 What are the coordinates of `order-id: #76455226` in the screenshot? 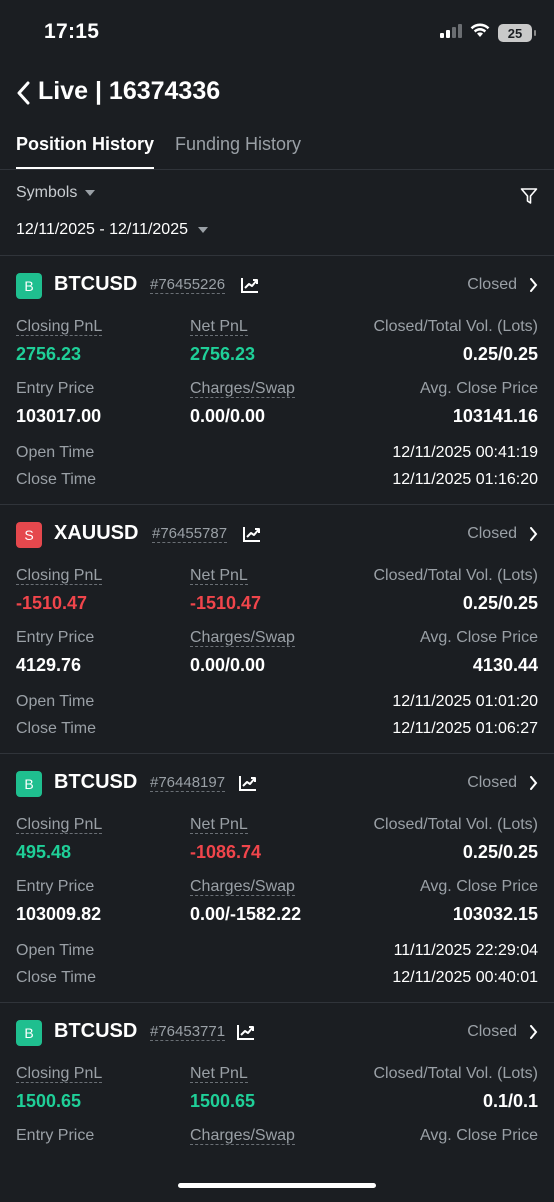 It's located at (188, 285).